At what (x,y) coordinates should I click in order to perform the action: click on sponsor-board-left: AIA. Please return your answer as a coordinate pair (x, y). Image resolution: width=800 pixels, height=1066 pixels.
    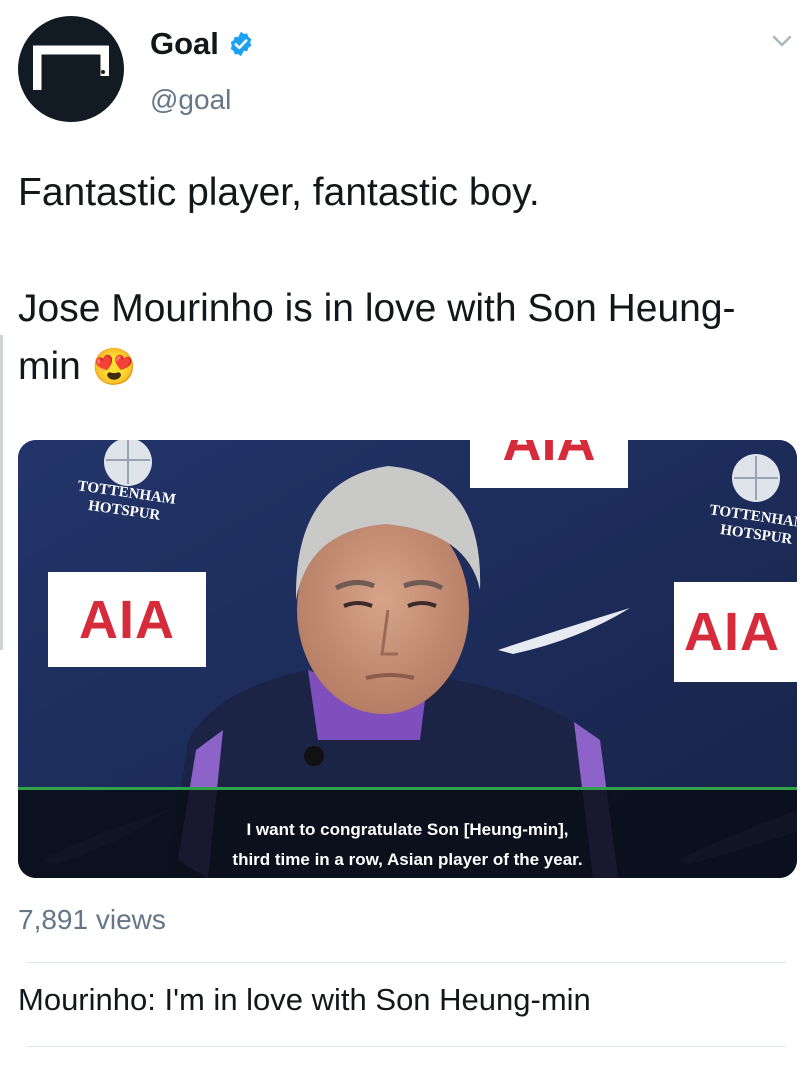
    Looking at the image, I should click on (127, 620).